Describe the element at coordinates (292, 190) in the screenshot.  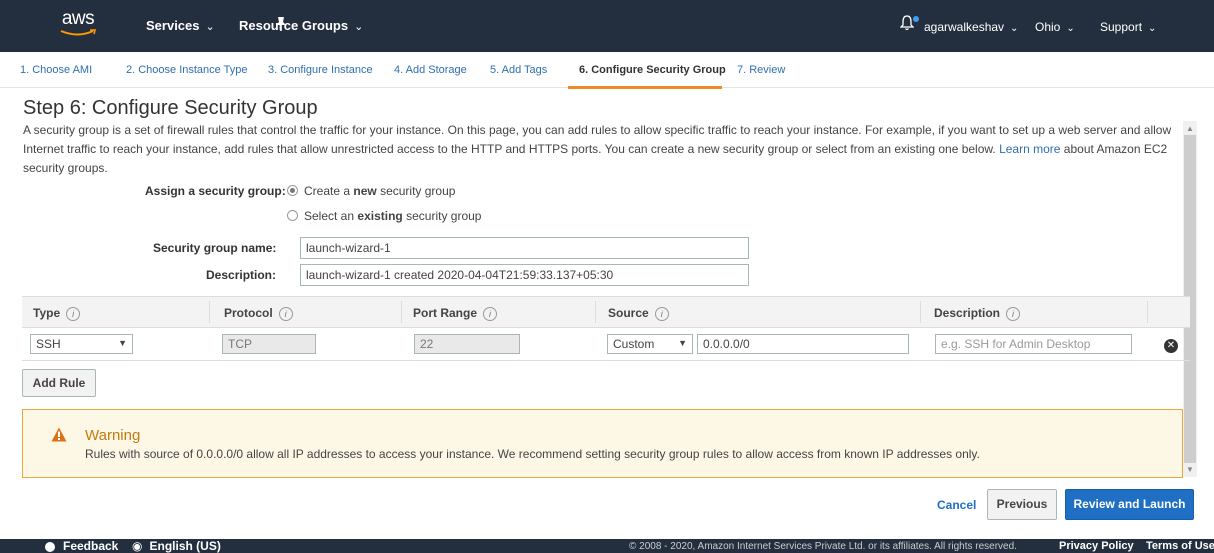
I see `radio-create-new` at that location.